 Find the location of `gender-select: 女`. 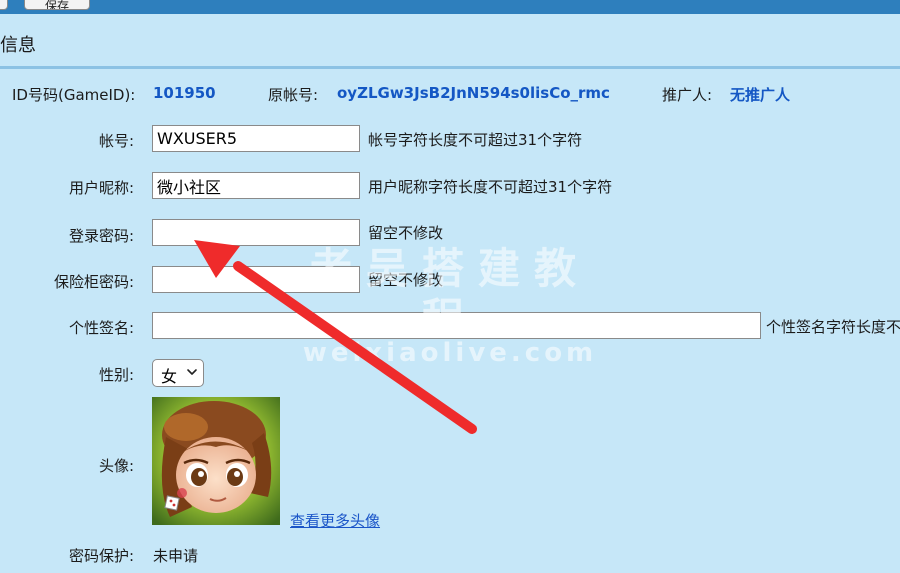

gender-select: 女 is located at coordinates (178, 373).